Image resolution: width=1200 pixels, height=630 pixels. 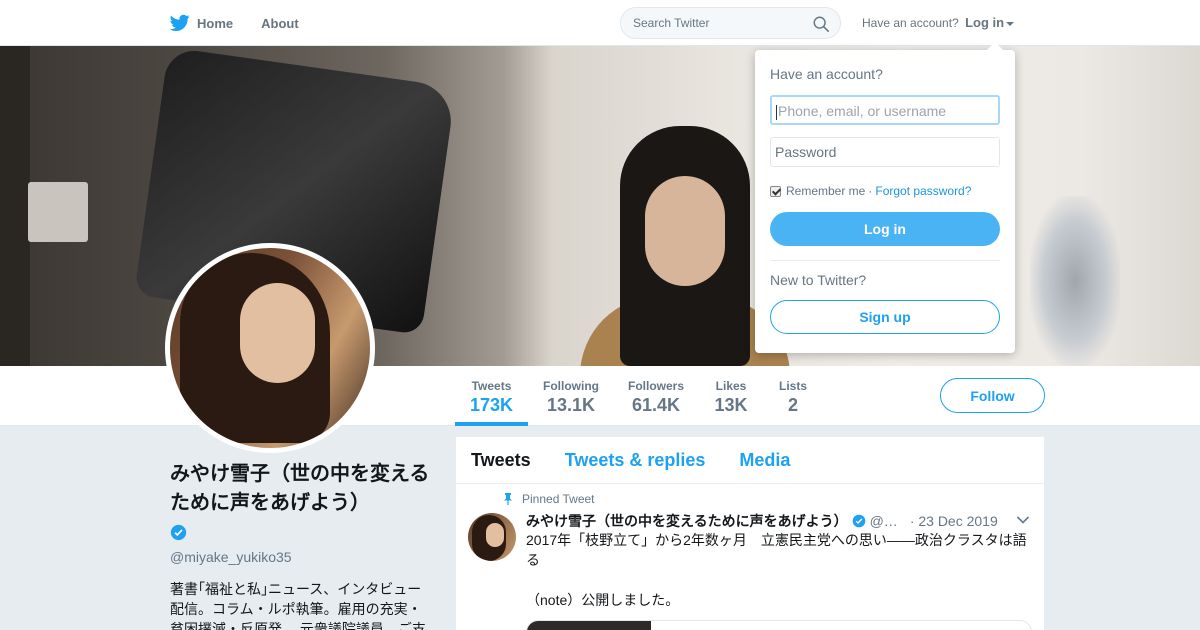 I want to click on stat-lists: Lists 2, so click(x=793, y=396).